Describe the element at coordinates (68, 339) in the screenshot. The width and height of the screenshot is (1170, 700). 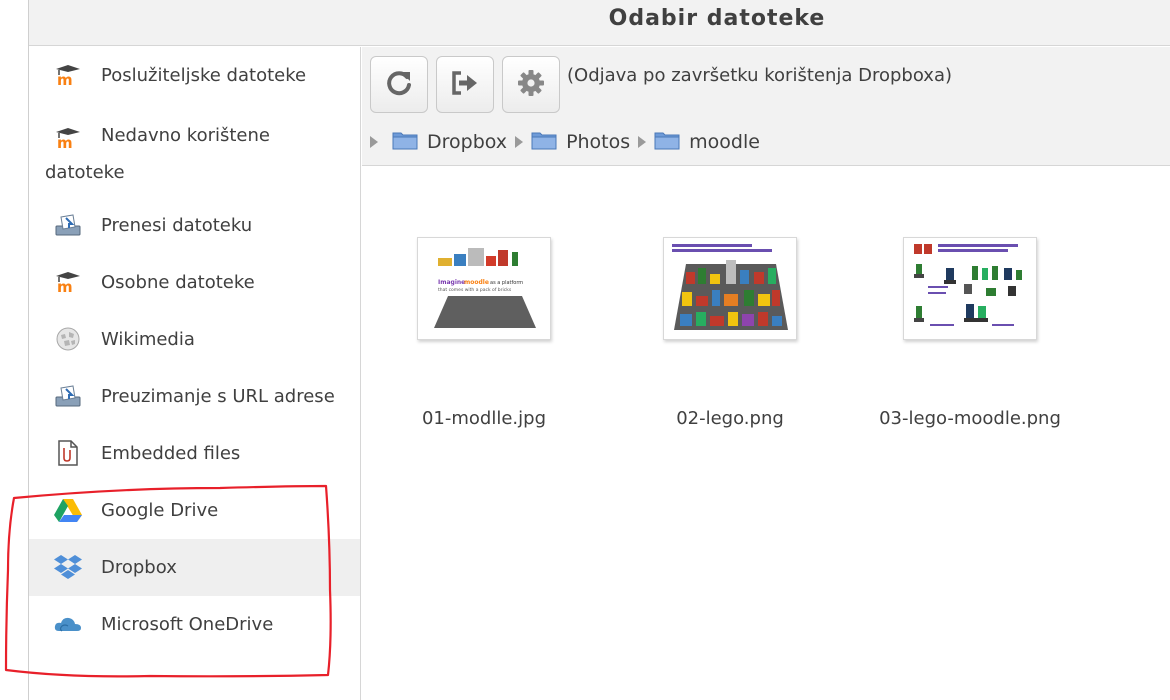
I see `wikimedia-icon` at that location.